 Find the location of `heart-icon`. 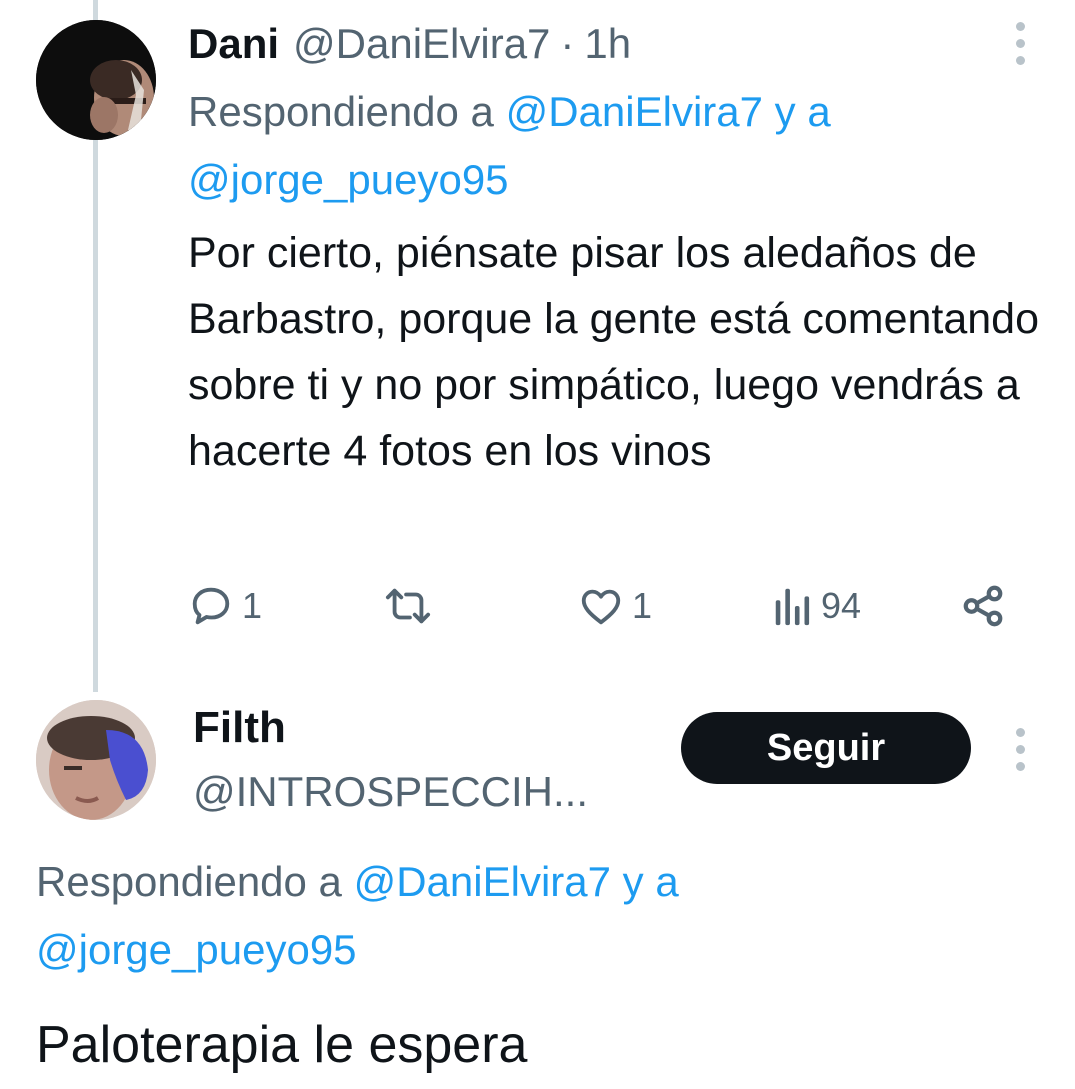

heart-icon is located at coordinates (601, 606).